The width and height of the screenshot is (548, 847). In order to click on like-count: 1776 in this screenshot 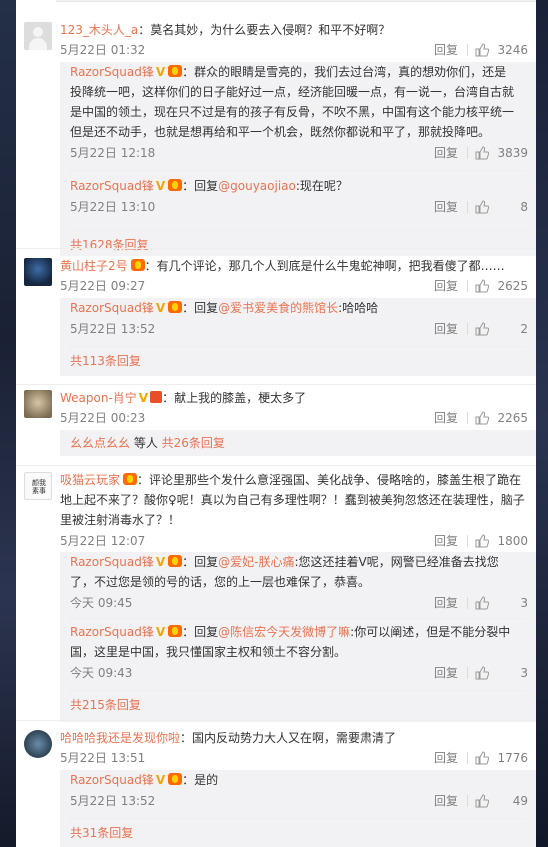, I will do `click(512, 758)`.